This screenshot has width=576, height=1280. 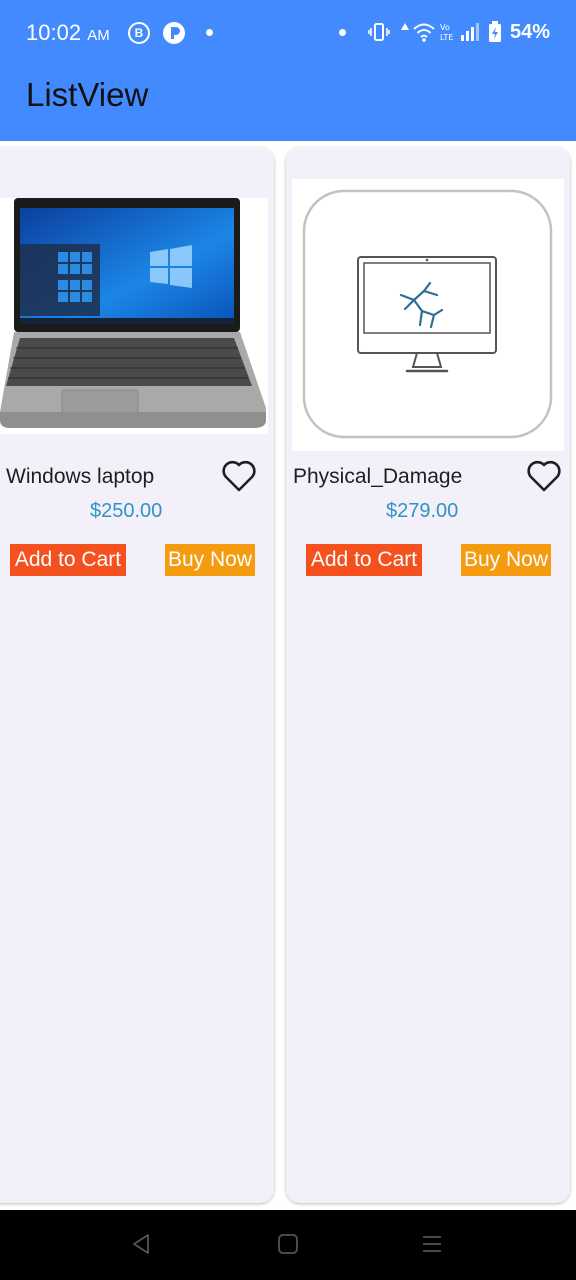 I want to click on b-notification-label: B, so click(x=139, y=33).